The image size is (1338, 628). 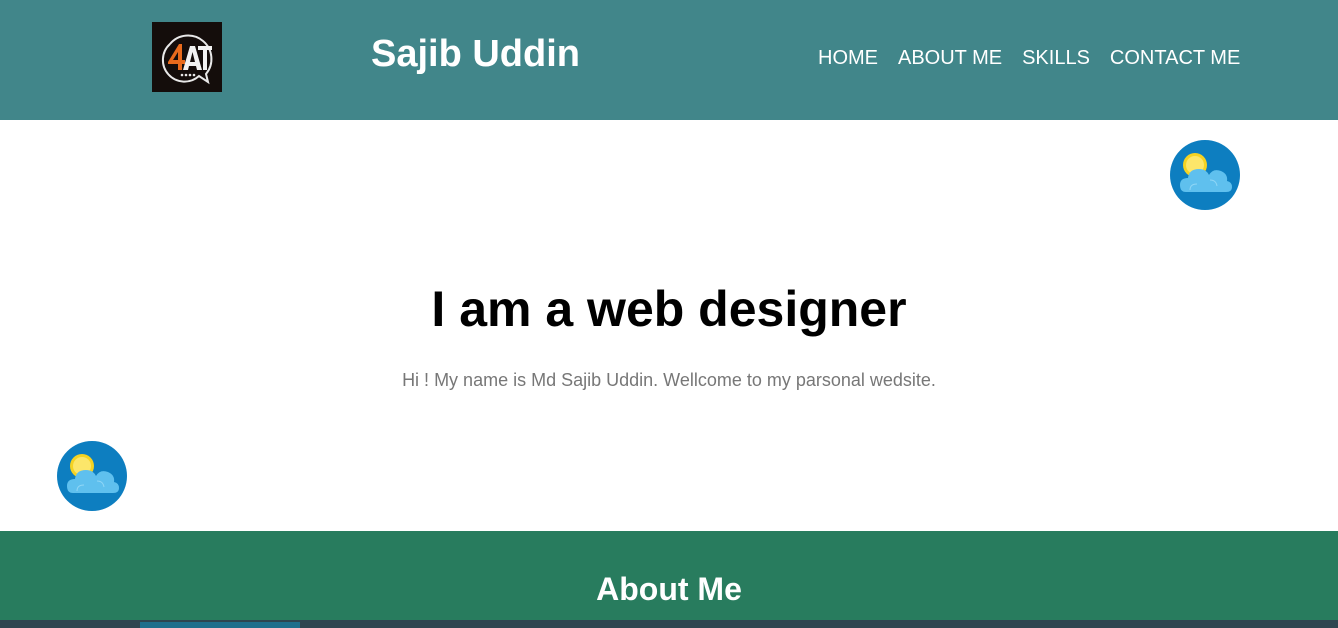 What do you see at coordinates (669, 309) in the screenshot?
I see `hero-heading: I am a web designer` at bounding box center [669, 309].